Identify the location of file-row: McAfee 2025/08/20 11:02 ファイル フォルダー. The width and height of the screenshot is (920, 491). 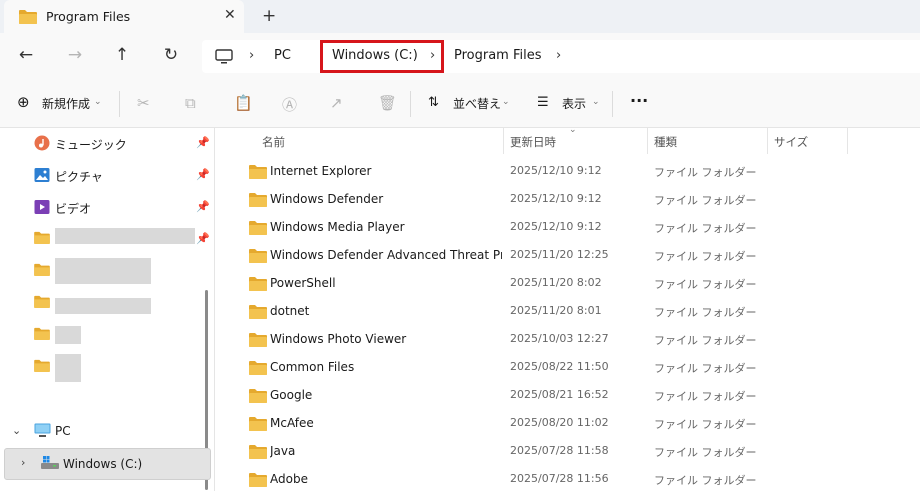
(574, 423).